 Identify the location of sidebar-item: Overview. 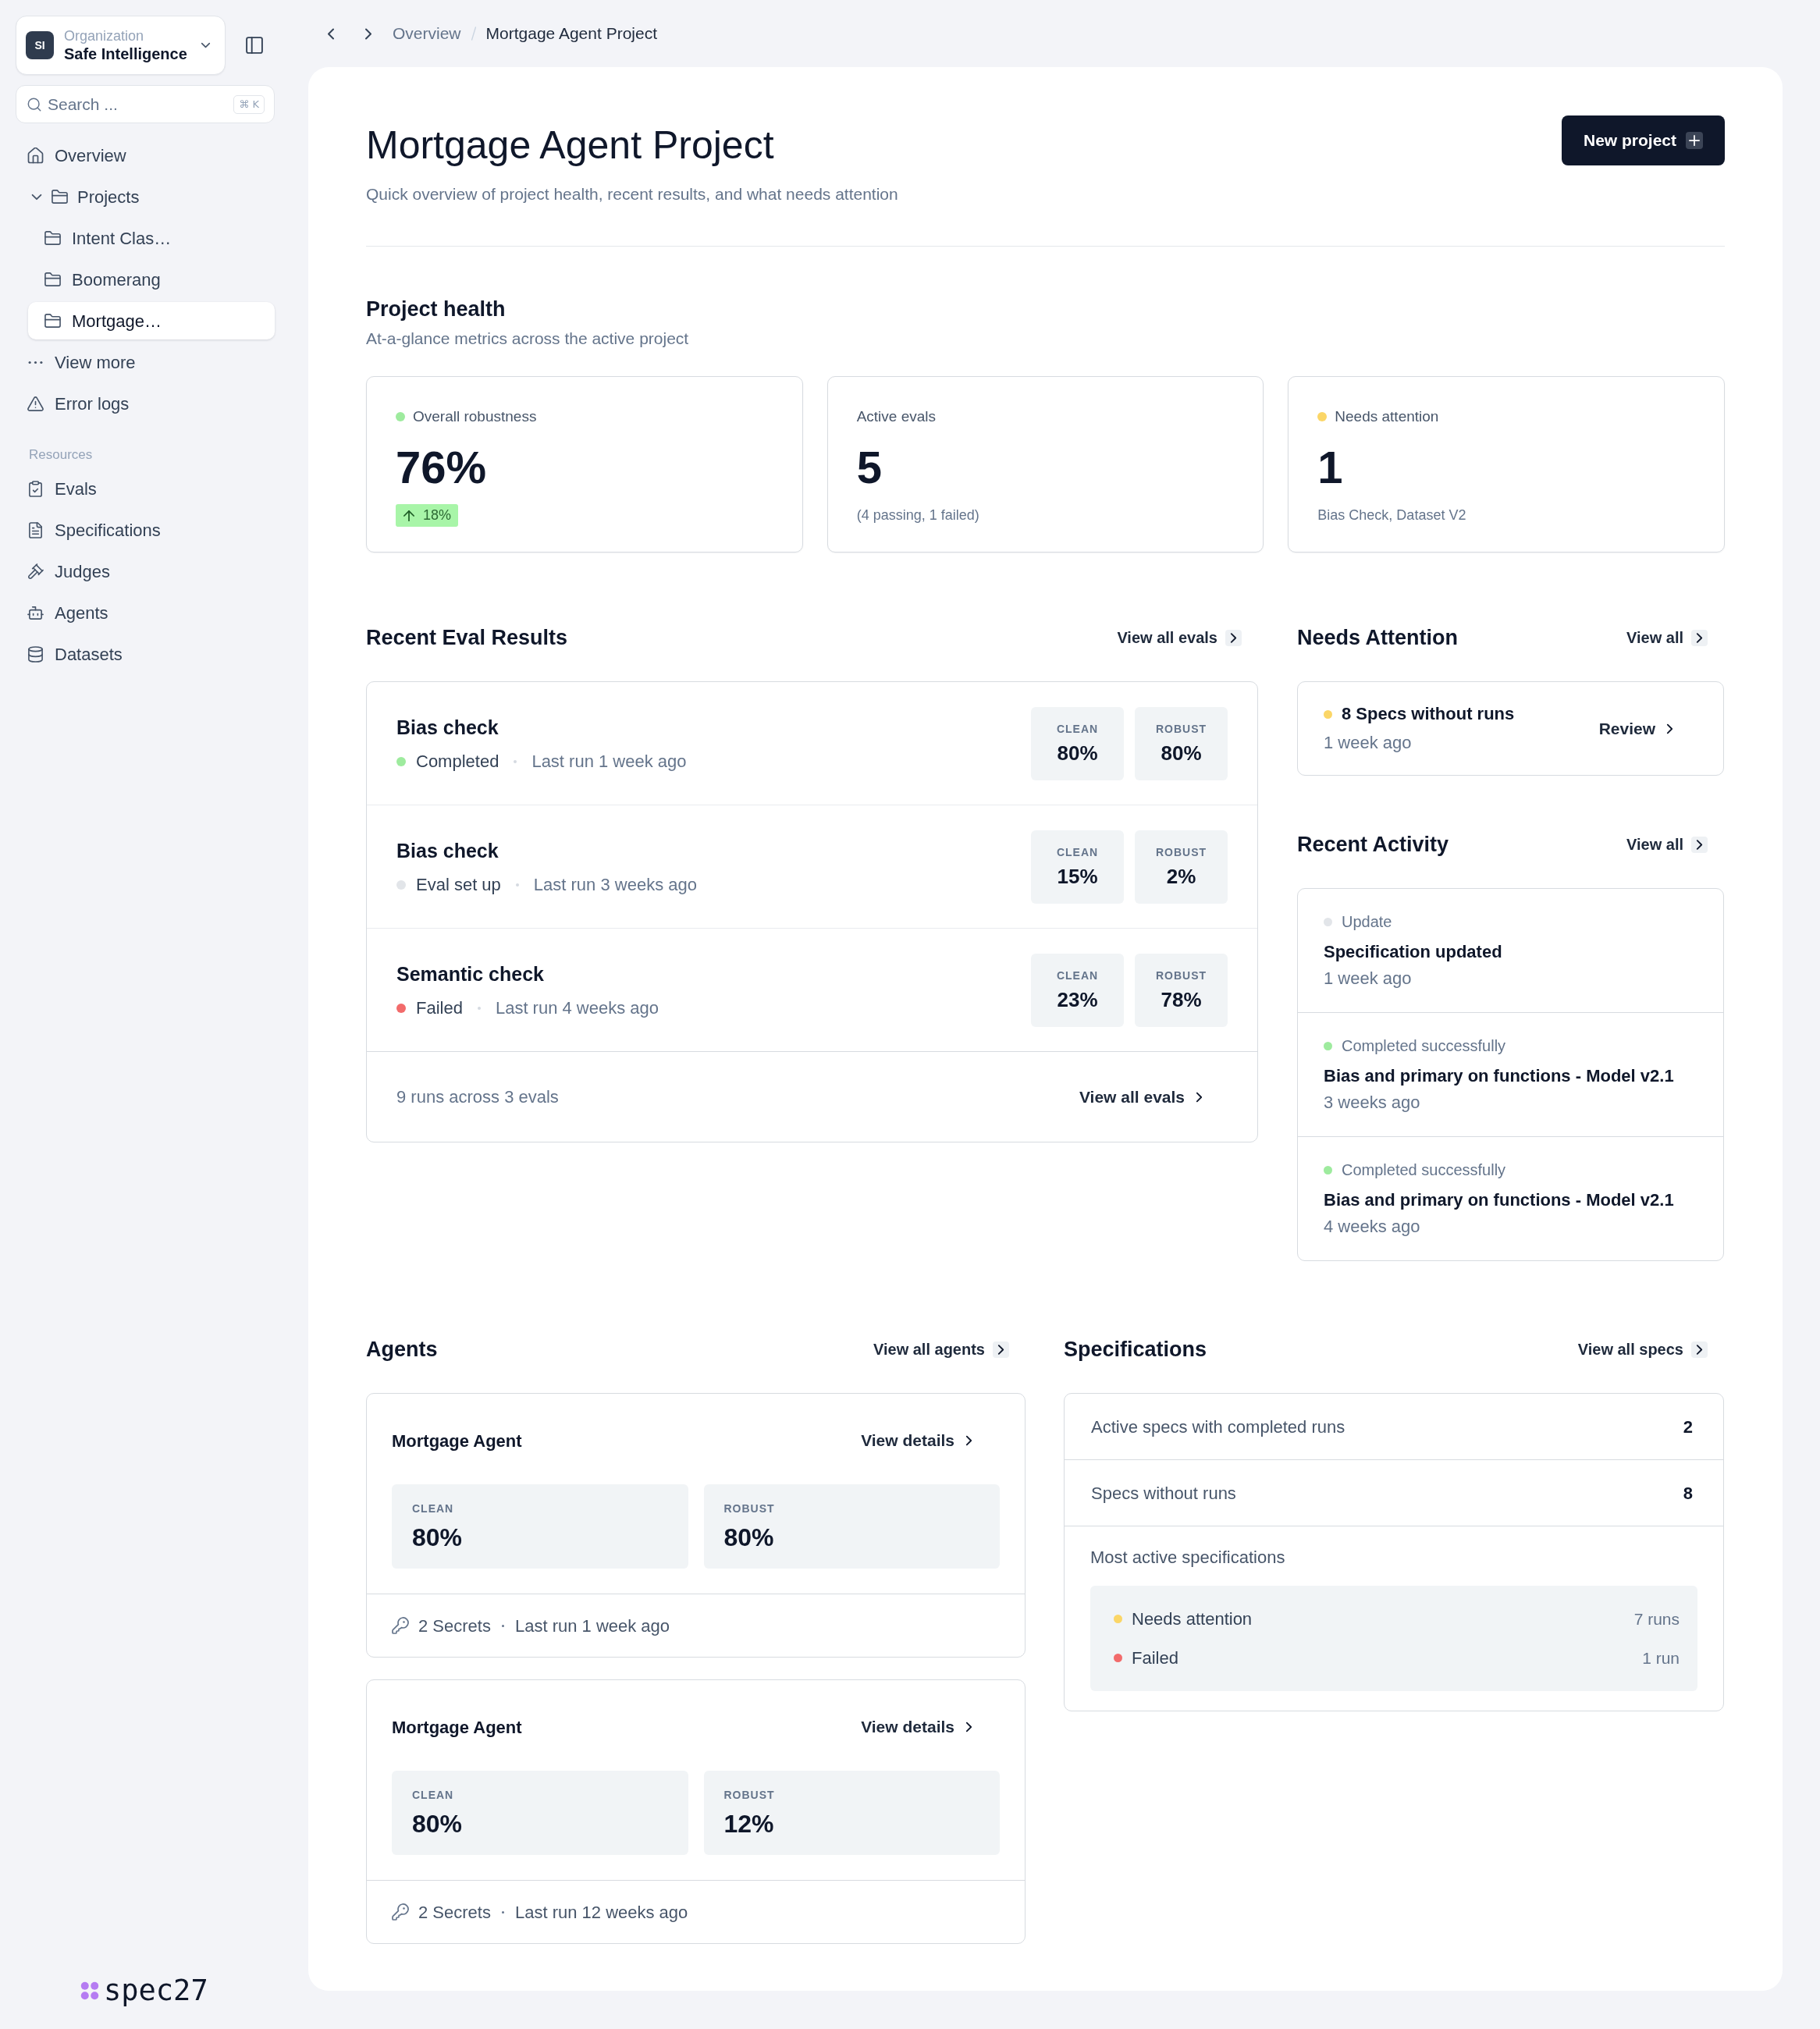
(145, 155).